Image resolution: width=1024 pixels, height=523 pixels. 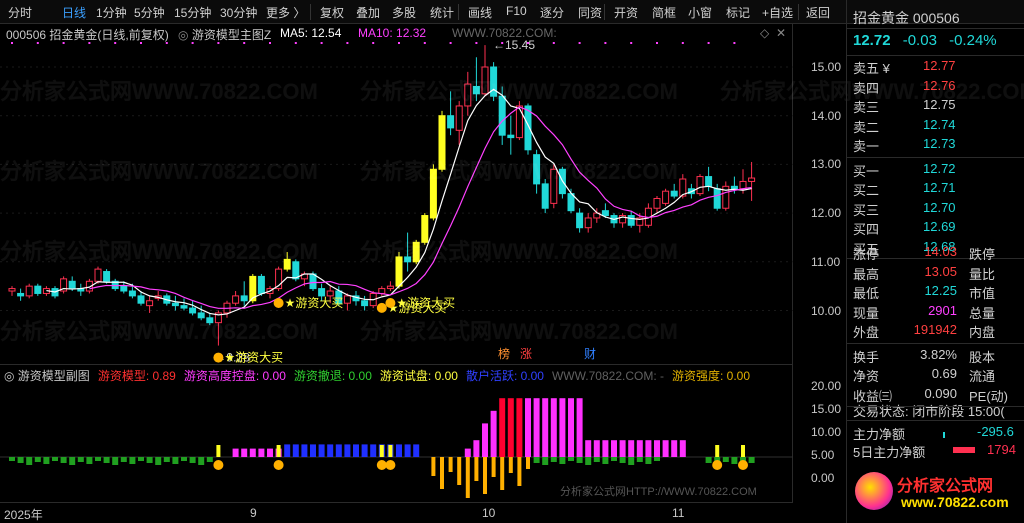 I want to click on toolbar-item-7: 复权, so click(x=332, y=12).